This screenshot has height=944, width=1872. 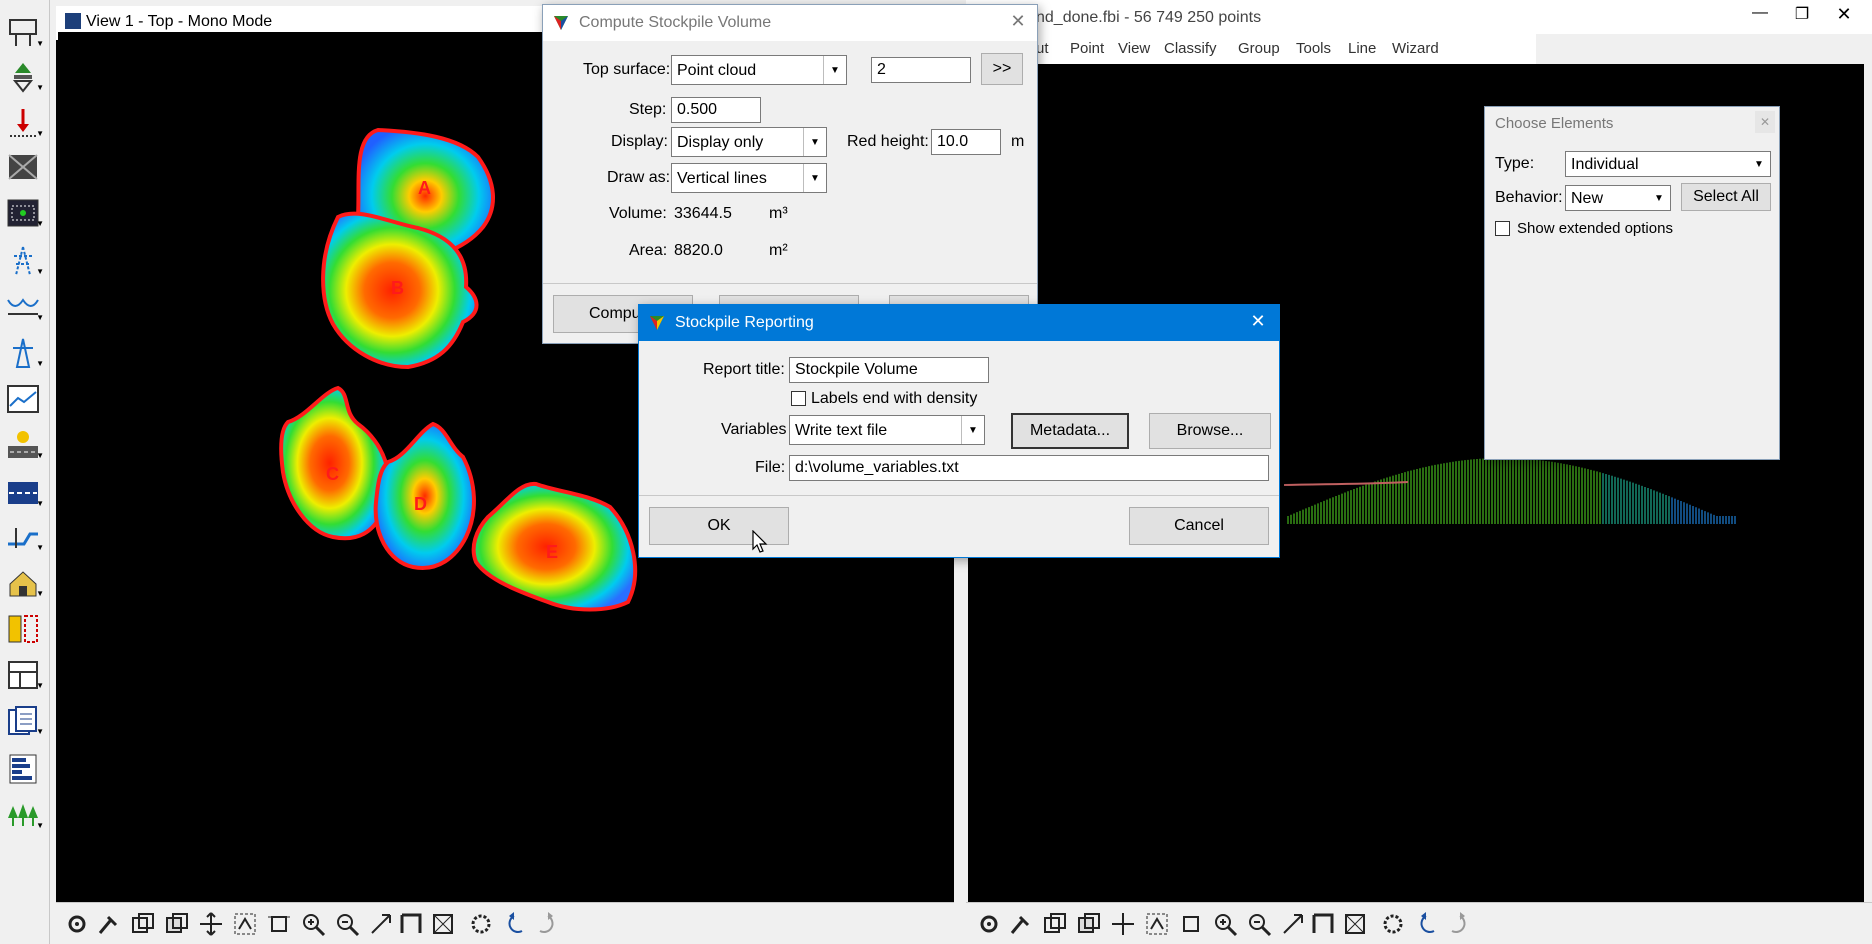 I want to click on menu-view: View, so click(x=1134, y=48).